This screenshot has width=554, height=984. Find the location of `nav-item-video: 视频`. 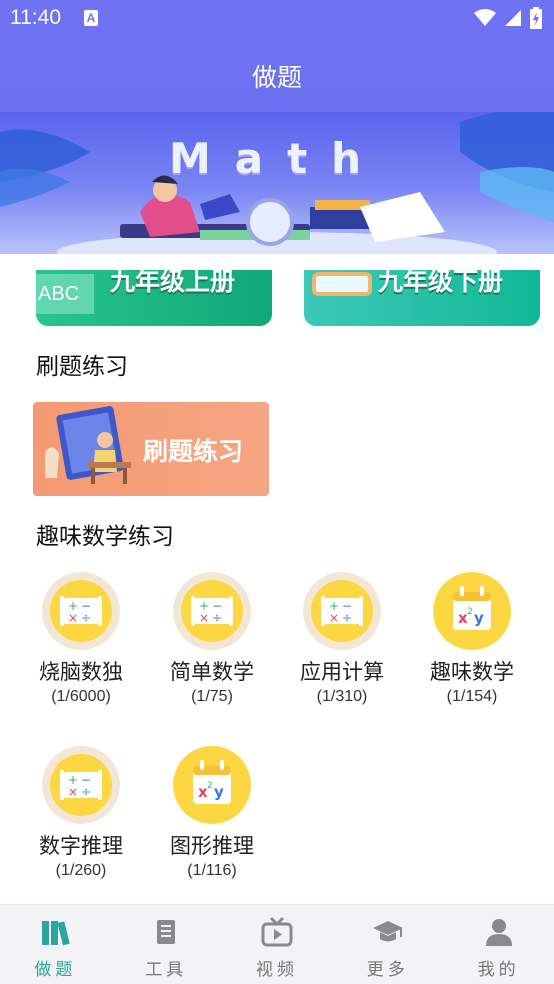

nav-item-video: 视频 is located at coordinates (277, 944).